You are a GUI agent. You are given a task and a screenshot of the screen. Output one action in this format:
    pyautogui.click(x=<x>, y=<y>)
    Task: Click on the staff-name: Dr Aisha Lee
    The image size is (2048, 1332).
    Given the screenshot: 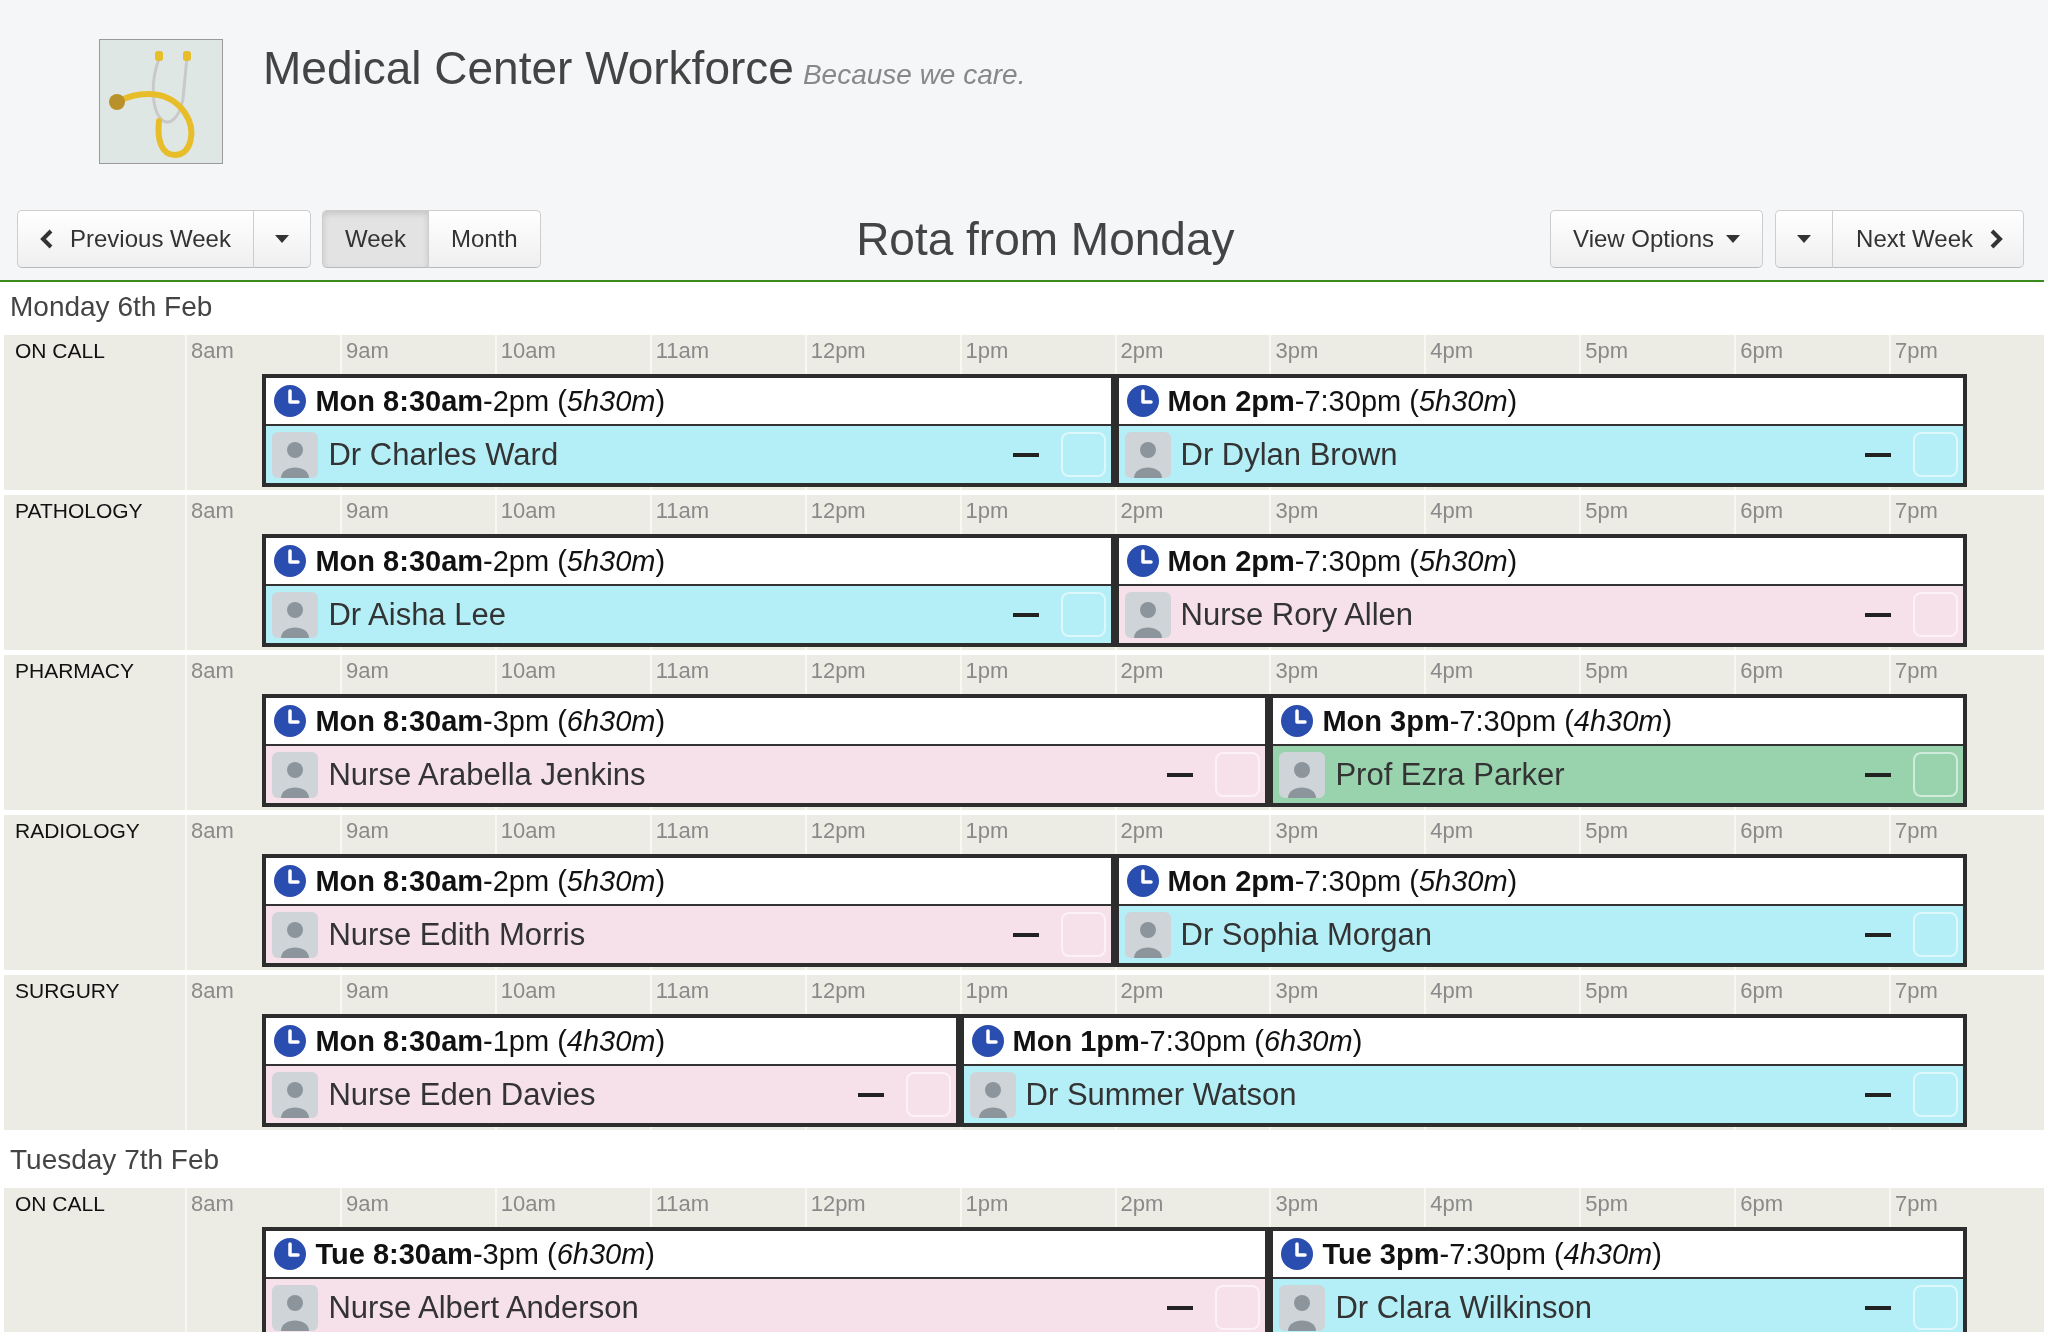 What is the action you would take?
    pyautogui.click(x=417, y=614)
    